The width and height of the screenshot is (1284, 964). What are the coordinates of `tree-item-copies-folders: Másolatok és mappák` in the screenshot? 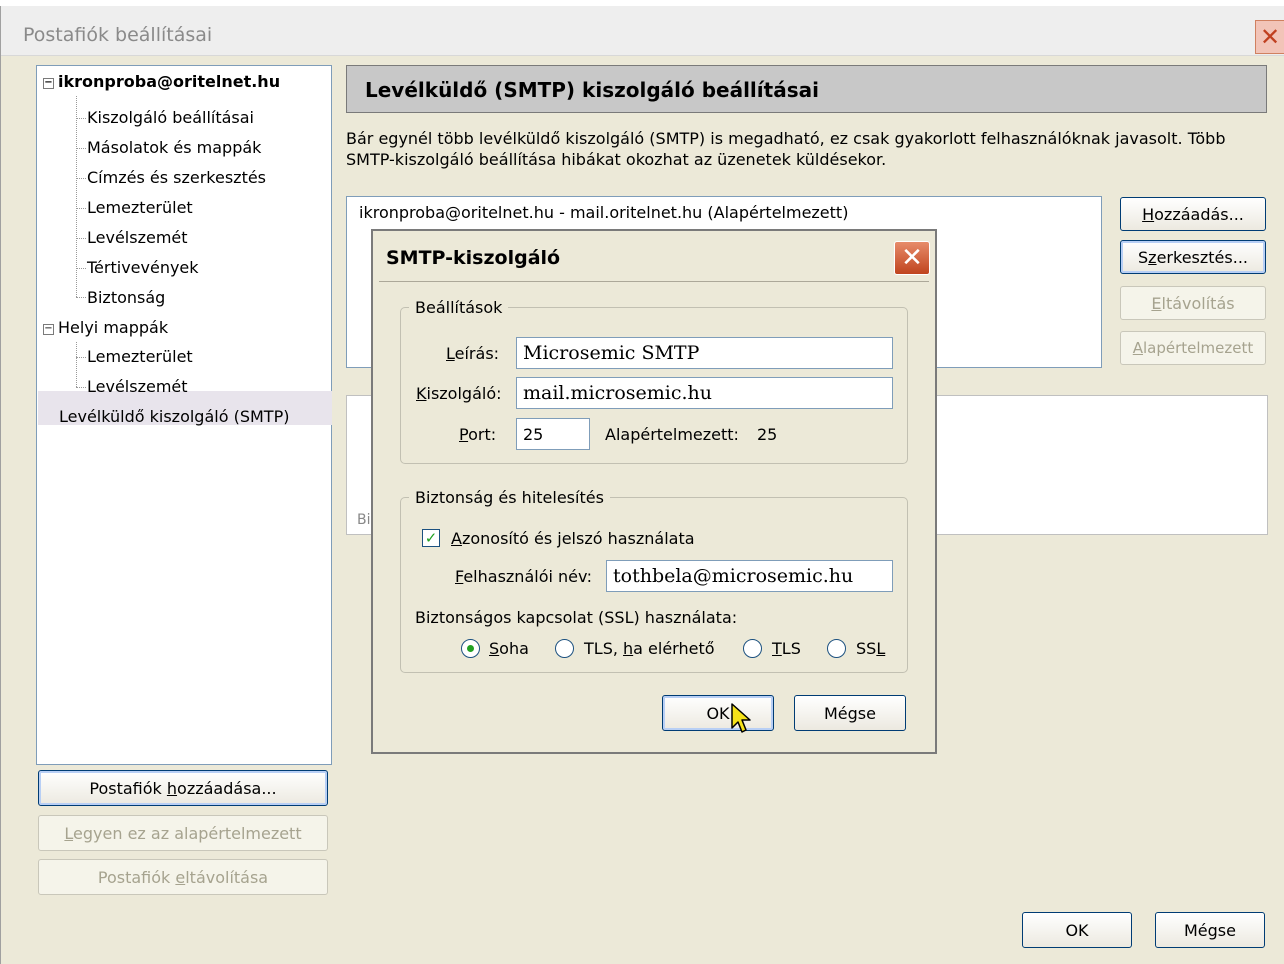 It's located at (174, 147).